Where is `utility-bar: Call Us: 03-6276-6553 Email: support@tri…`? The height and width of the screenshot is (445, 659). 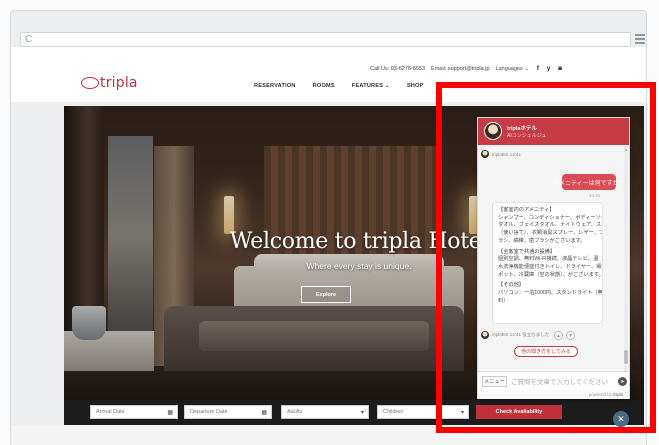 utility-bar: Call Us: 03-6276-6553 Email: support@tri… is located at coordinates (466, 69).